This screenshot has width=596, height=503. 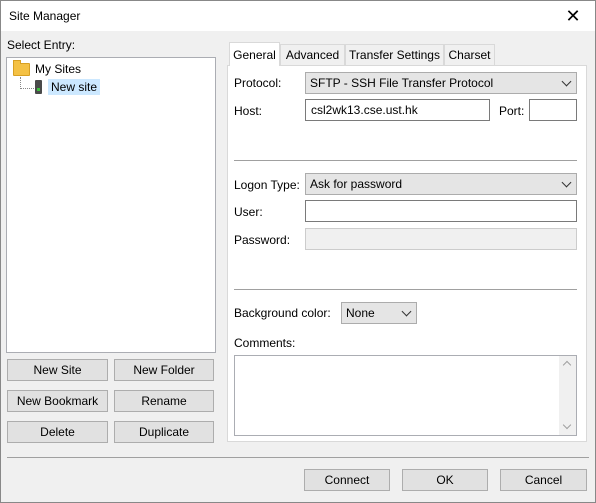 I want to click on logon-type-label: Logon Type:, so click(x=267, y=185).